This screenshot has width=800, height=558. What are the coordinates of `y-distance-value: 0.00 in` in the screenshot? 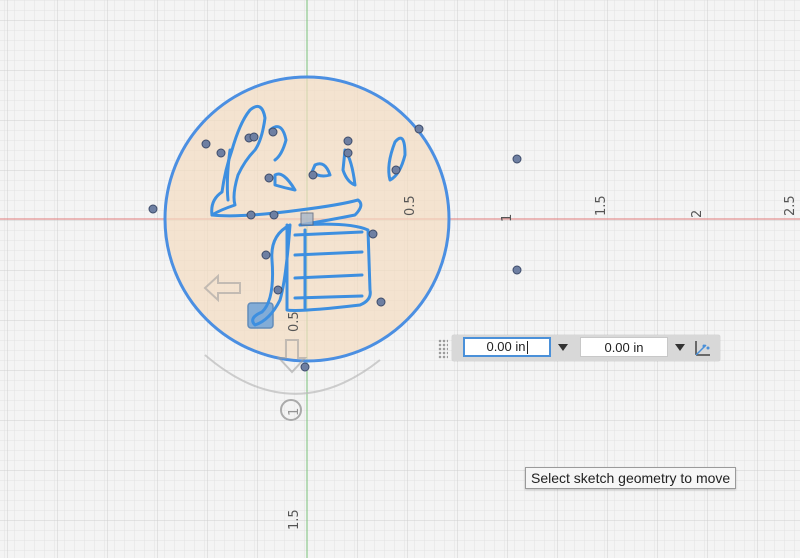 It's located at (624, 347).